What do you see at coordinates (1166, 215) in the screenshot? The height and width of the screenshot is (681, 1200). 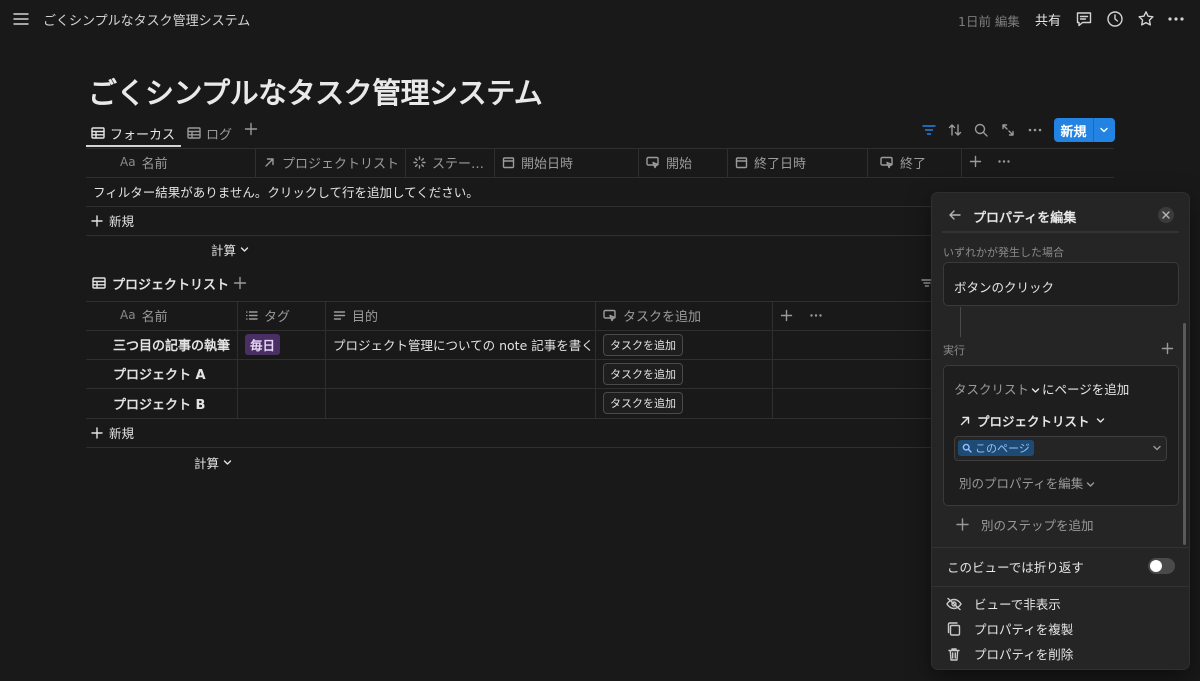 I see `close-icon` at bounding box center [1166, 215].